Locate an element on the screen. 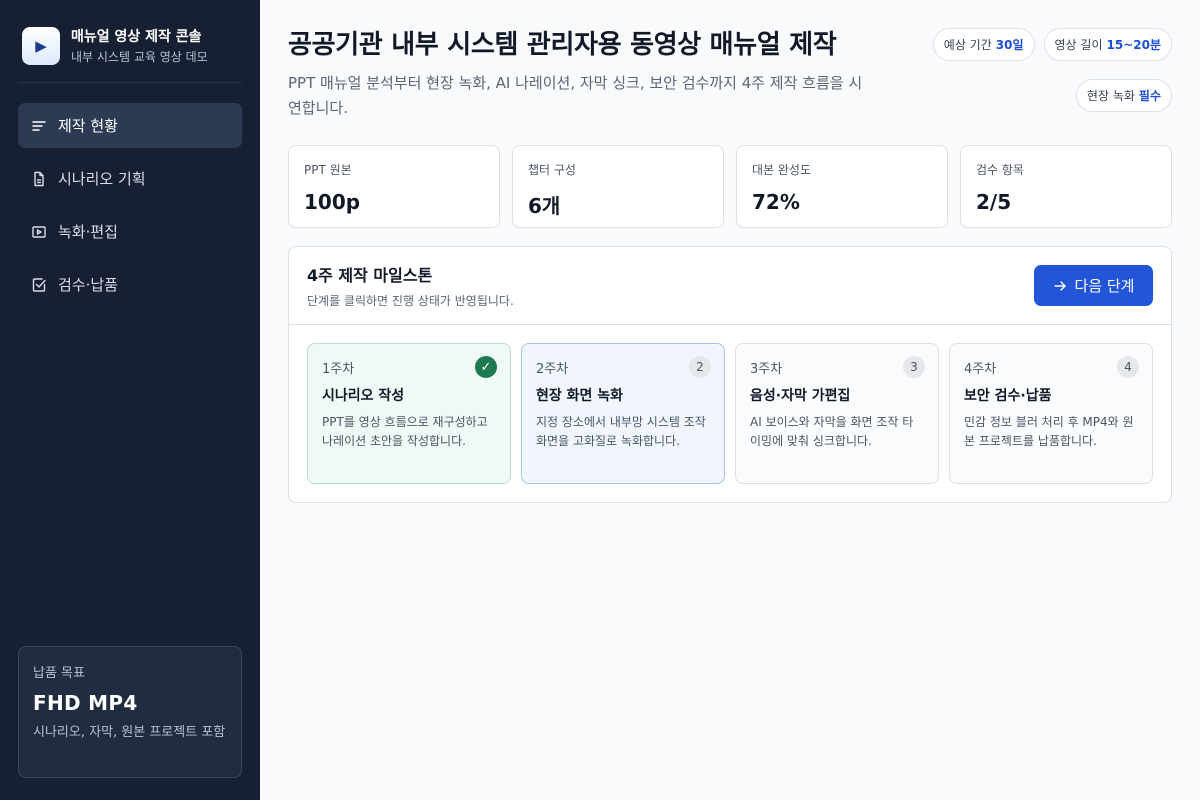 Image resolution: width=1200 pixels, height=800 pixels. pill-onsite-recording: 현장 녹화 필수 is located at coordinates (1123, 95).